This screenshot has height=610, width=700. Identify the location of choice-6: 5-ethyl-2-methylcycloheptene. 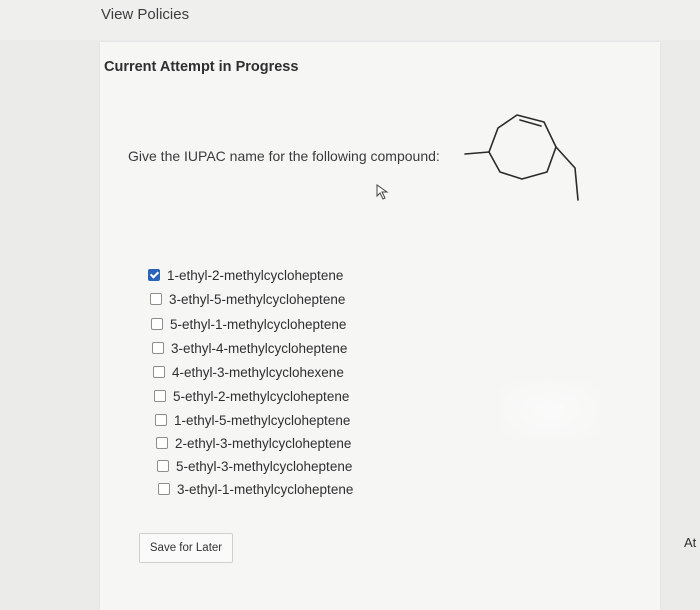
(251, 396).